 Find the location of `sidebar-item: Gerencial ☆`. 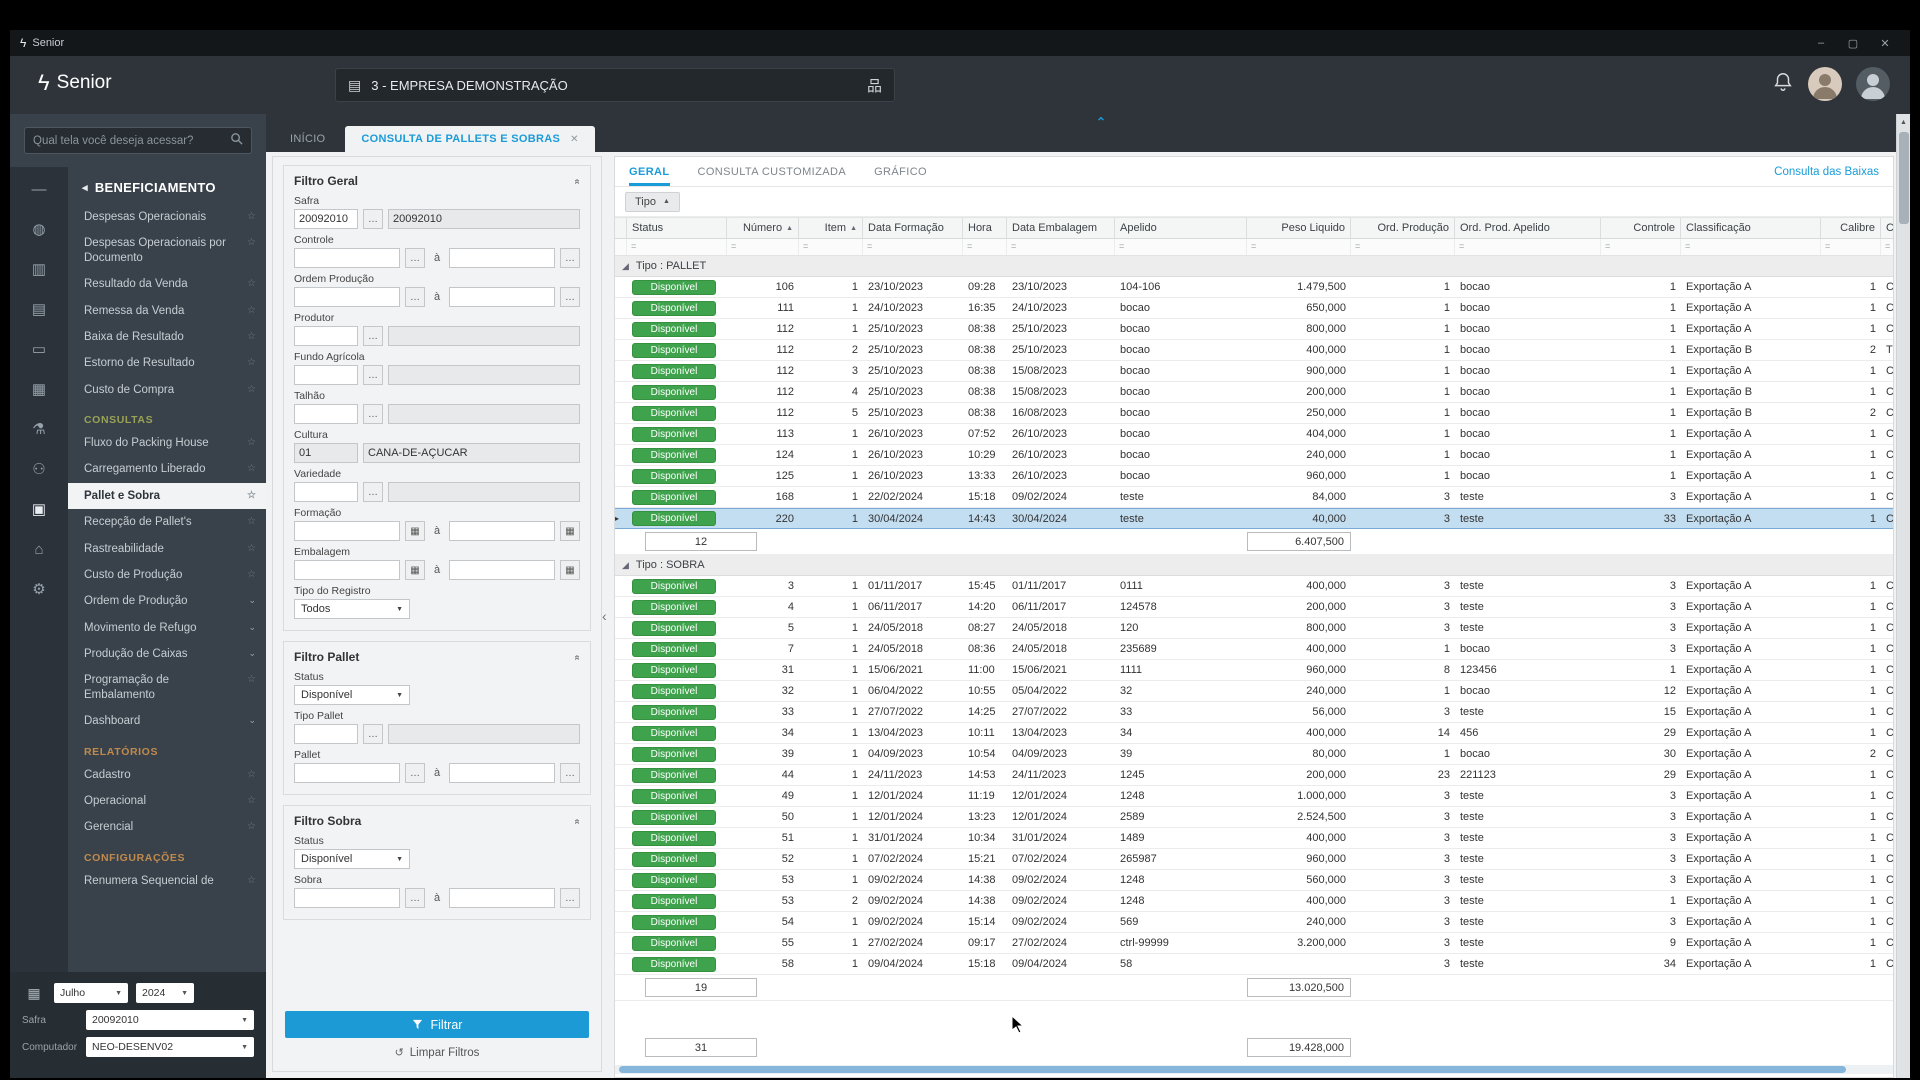

sidebar-item: Gerencial ☆ is located at coordinates (167, 827).